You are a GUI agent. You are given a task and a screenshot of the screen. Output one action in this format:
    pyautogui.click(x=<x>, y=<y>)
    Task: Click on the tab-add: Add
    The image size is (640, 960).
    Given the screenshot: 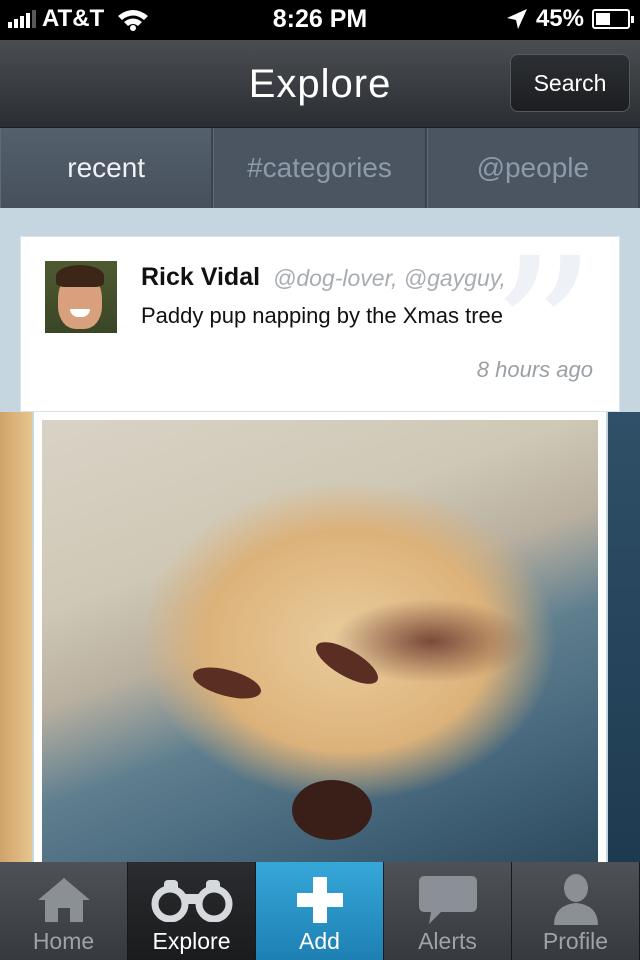 What is the action you would take?
    pyautogui.click(x=320, y=911)
    